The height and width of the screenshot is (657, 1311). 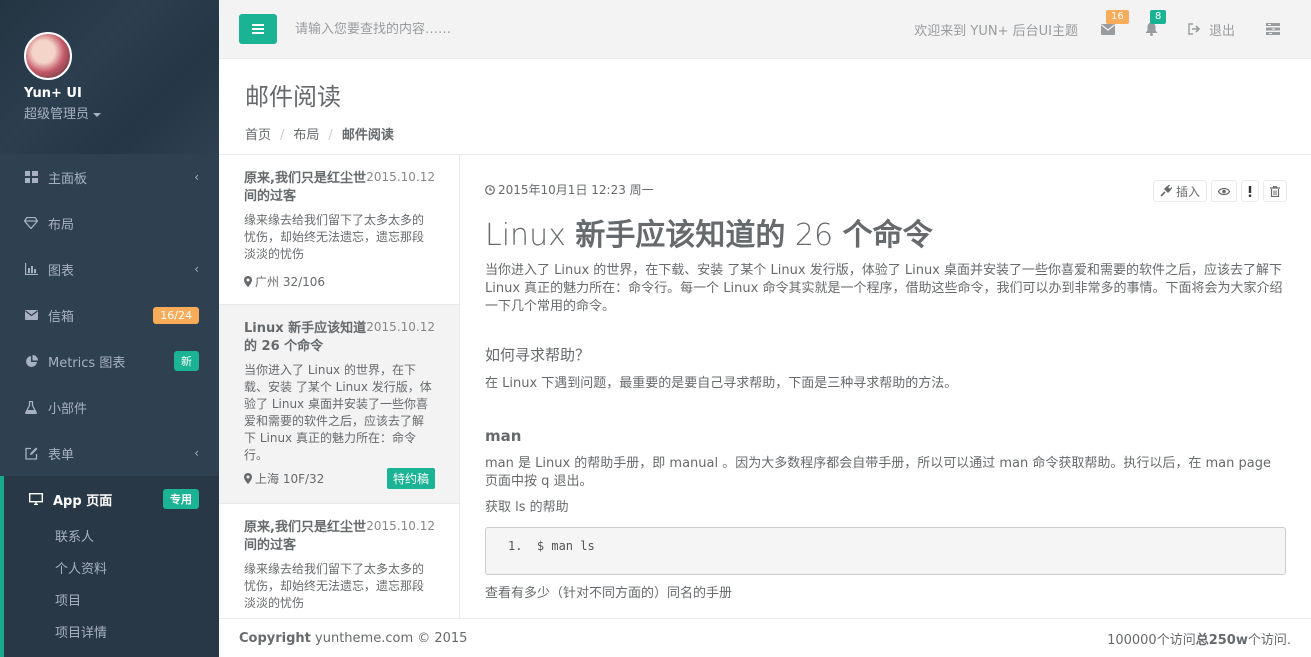 What do you see at coordinates (530, 235) in the screenshot?
I see `title-part: Linux` at bounding box center [530, 235].